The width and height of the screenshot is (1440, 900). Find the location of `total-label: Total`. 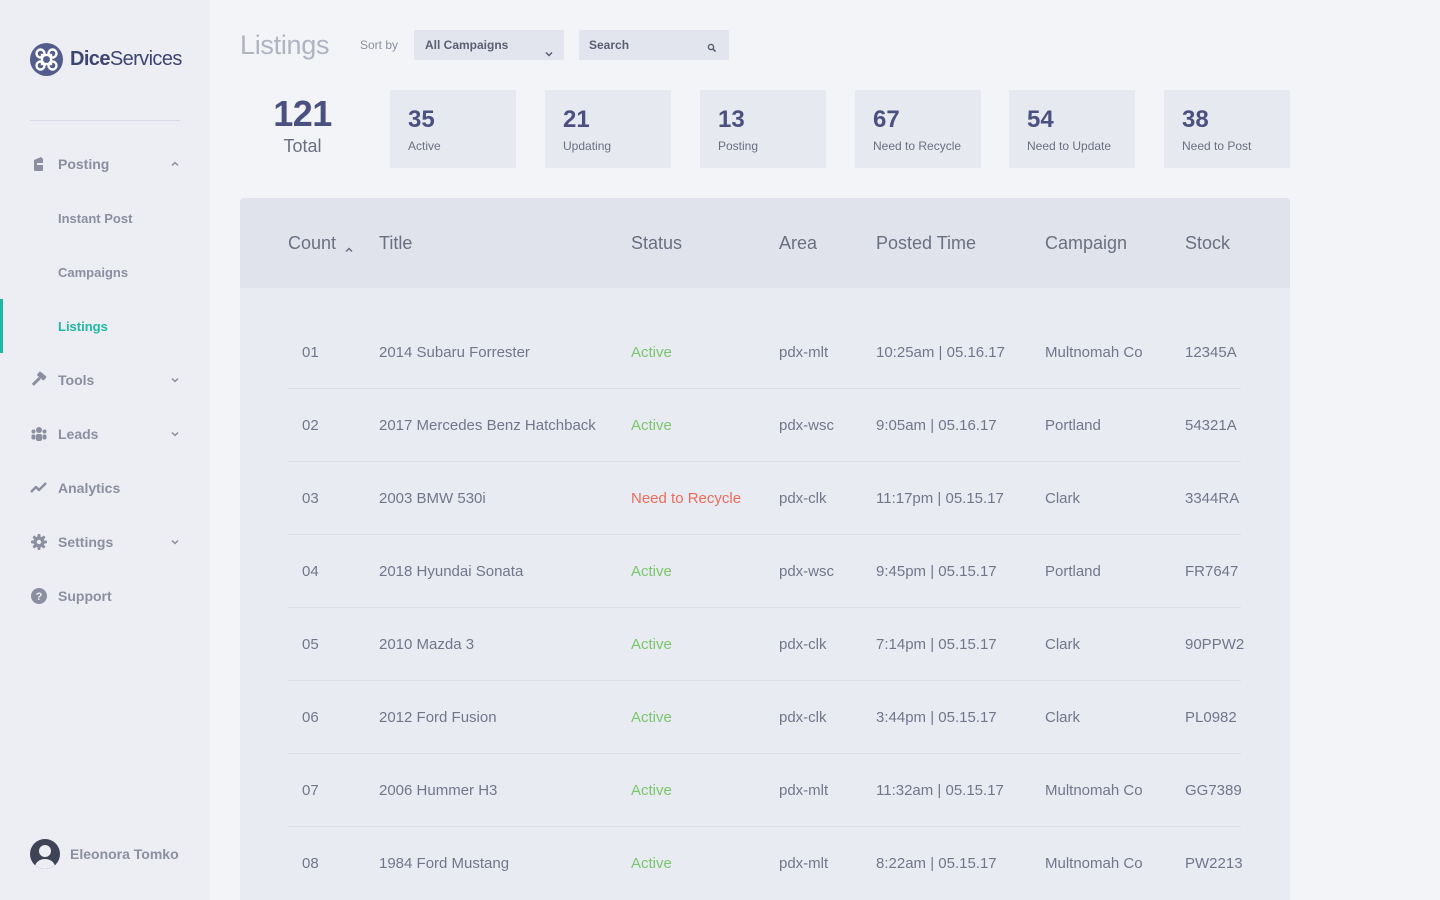

total-label: Total is located at coordinates (302, 146).